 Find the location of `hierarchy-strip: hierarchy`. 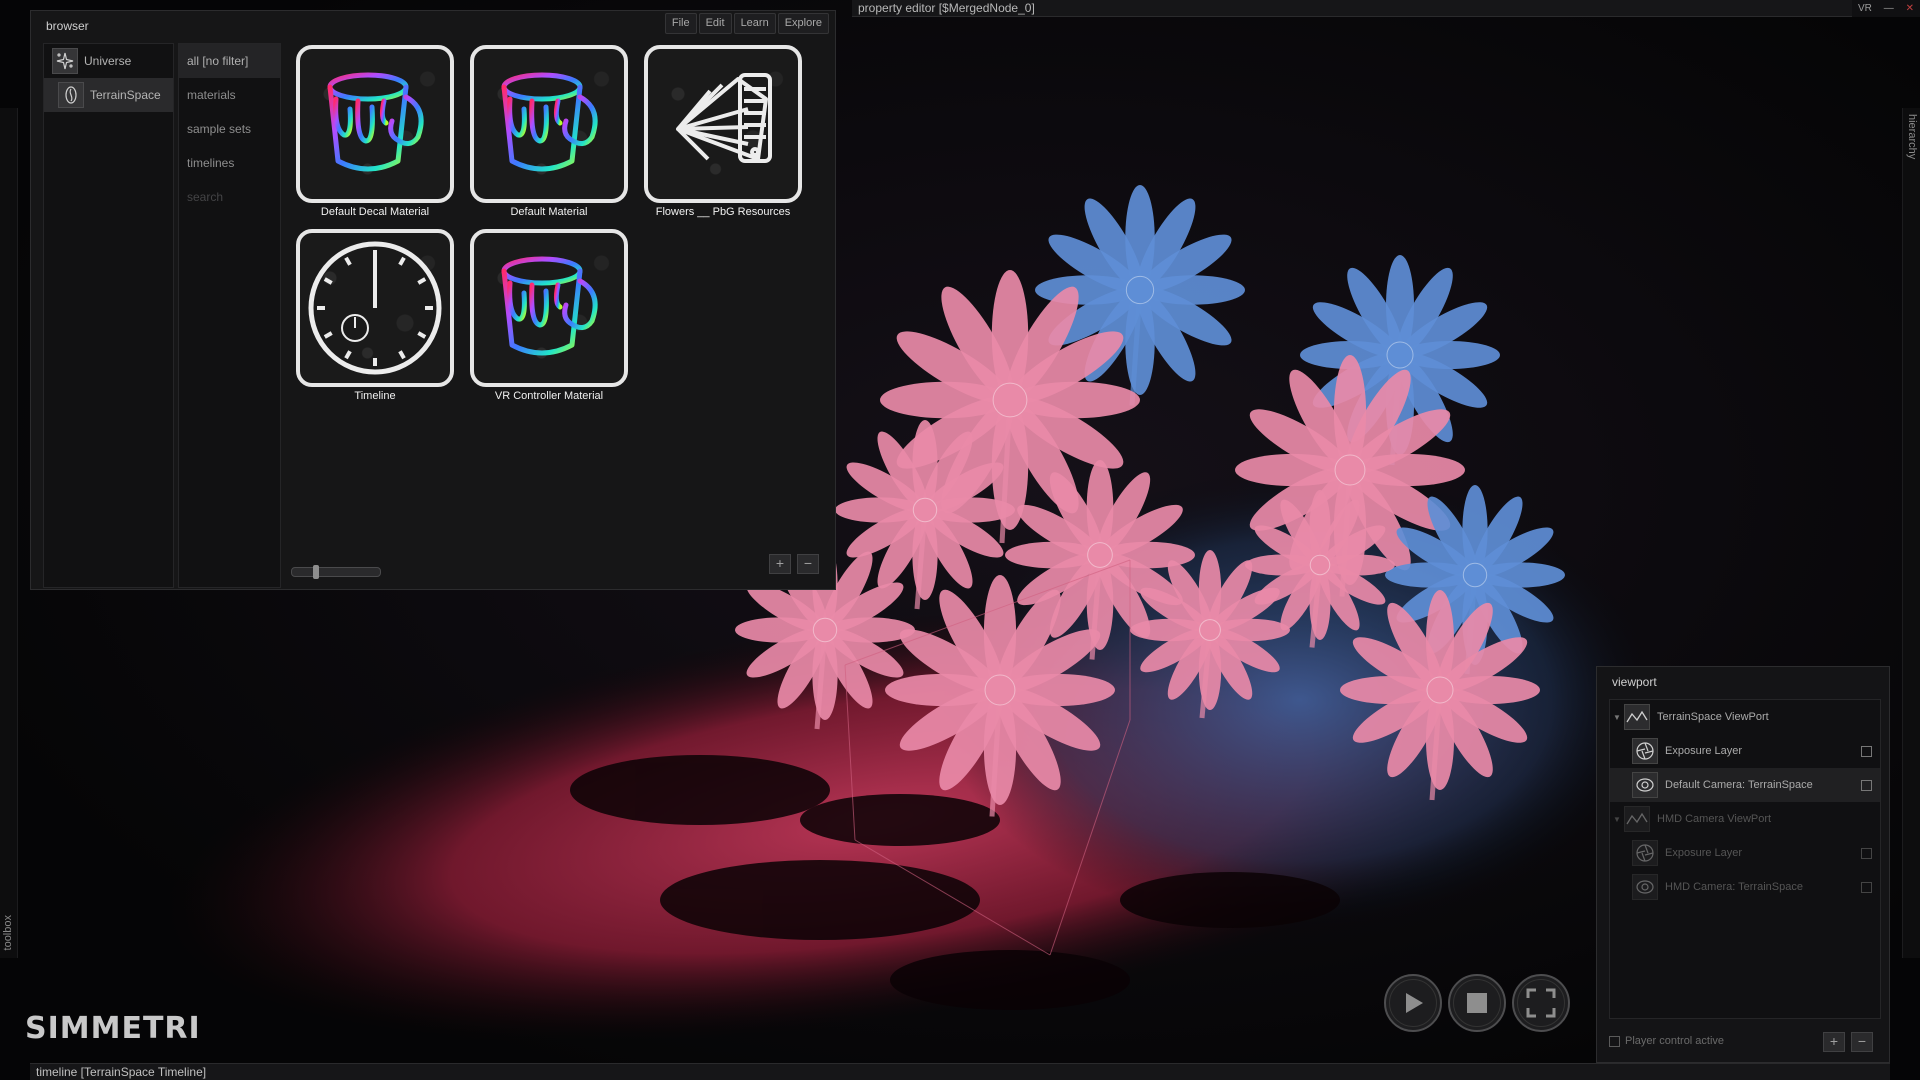

hierarchy-strip: hierarchy is located at coordinates (1911, 533).